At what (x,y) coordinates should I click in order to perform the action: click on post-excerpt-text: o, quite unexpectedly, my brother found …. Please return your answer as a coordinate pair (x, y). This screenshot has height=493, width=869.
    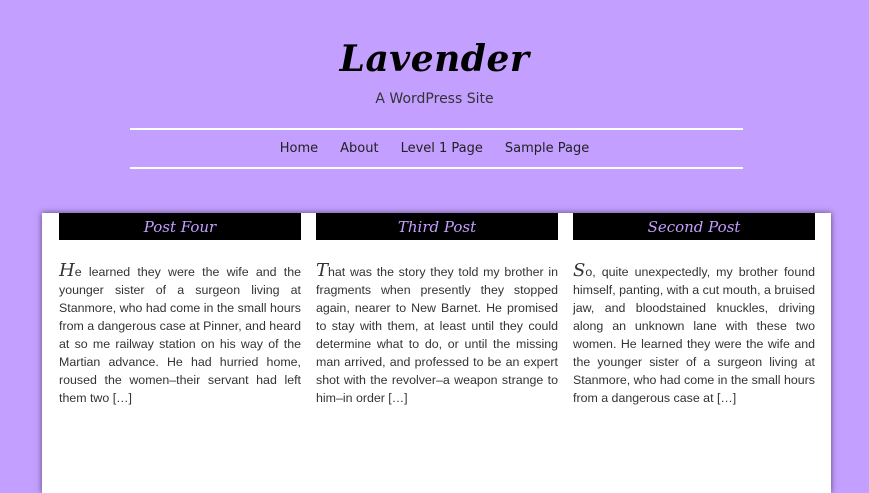
    Looking at the image, I should click on (694, 335).